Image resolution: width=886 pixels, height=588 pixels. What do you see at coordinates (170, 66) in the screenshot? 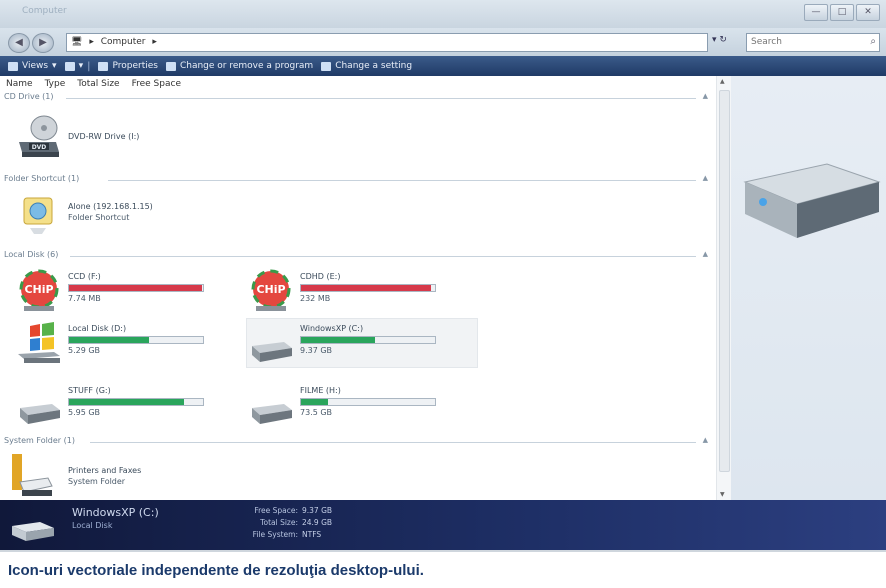
I see `program-icon` at bounding box center [170, 66].